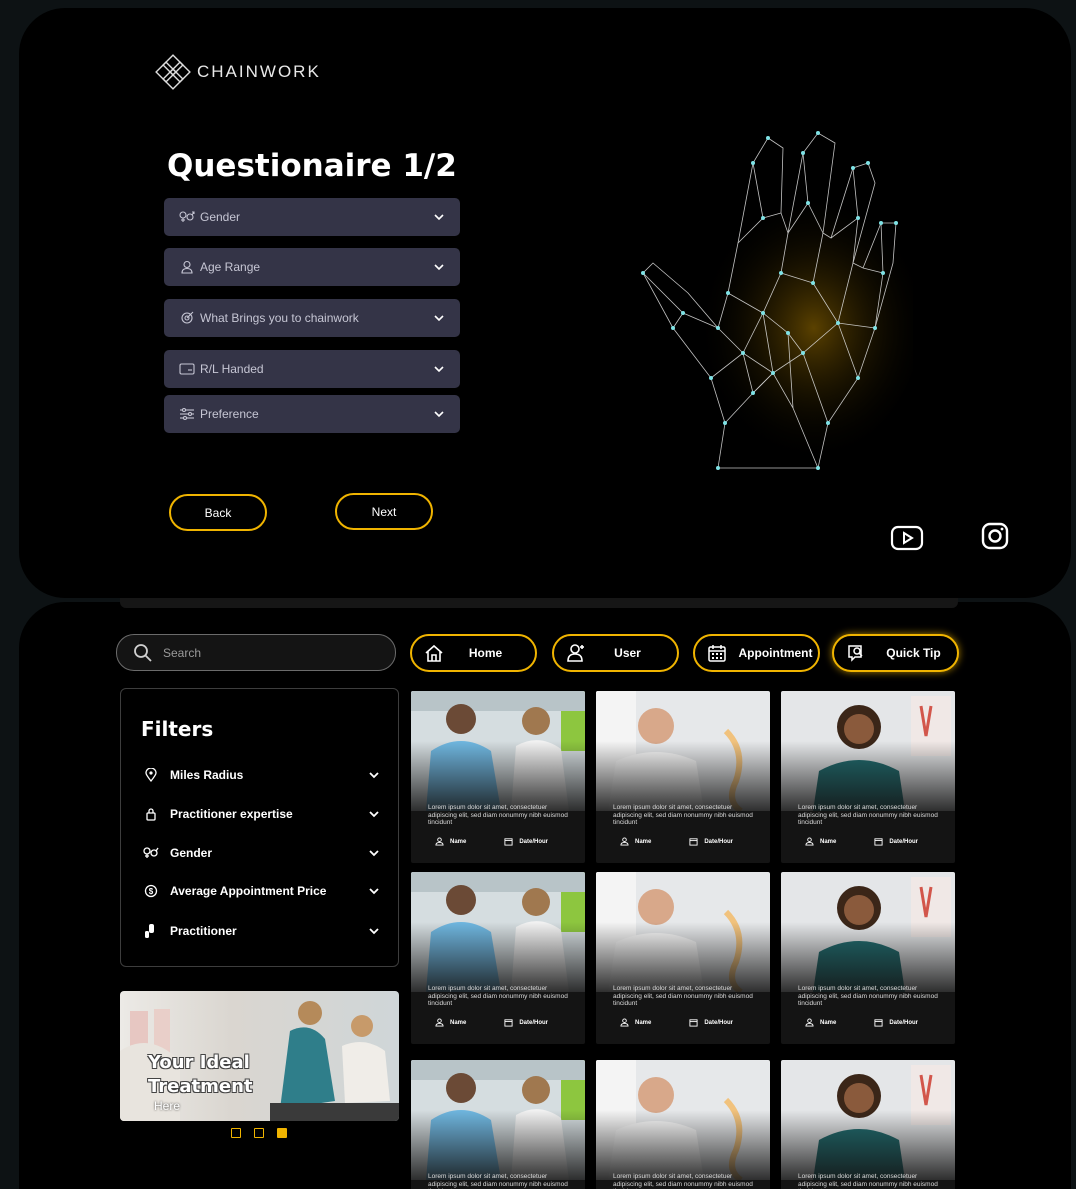 This screenshot has width=1076, height=1189. What do you see at coordinates (855, 653) in the screenshot?
I see `tip-icon` at bounding box center [855, 653].